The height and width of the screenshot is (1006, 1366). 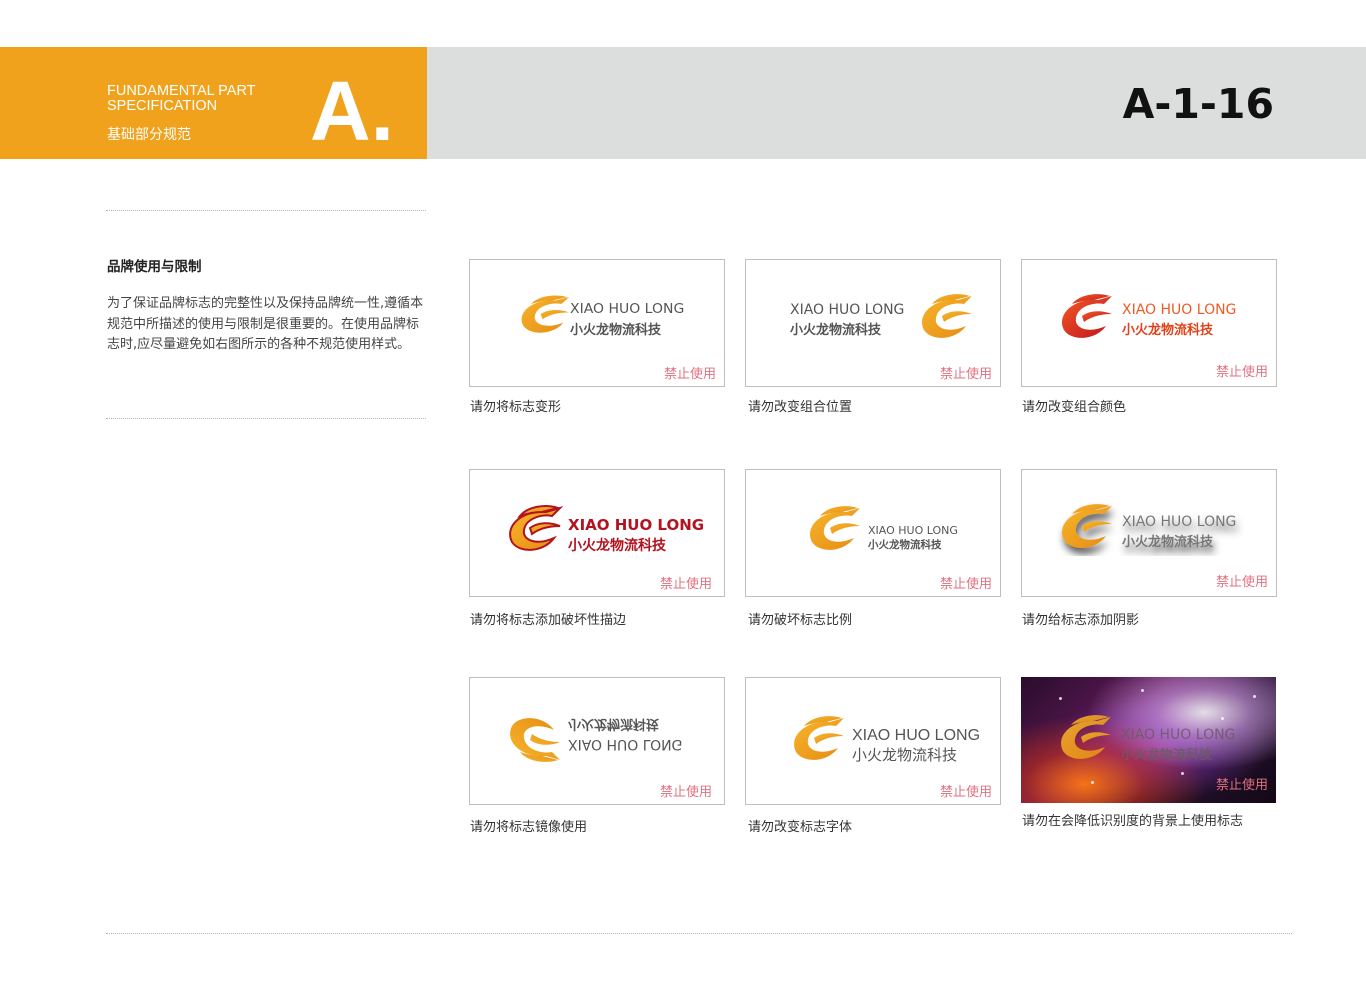 I want to click on section-title: 品牌使用与限制, so click(x=154, y=267).